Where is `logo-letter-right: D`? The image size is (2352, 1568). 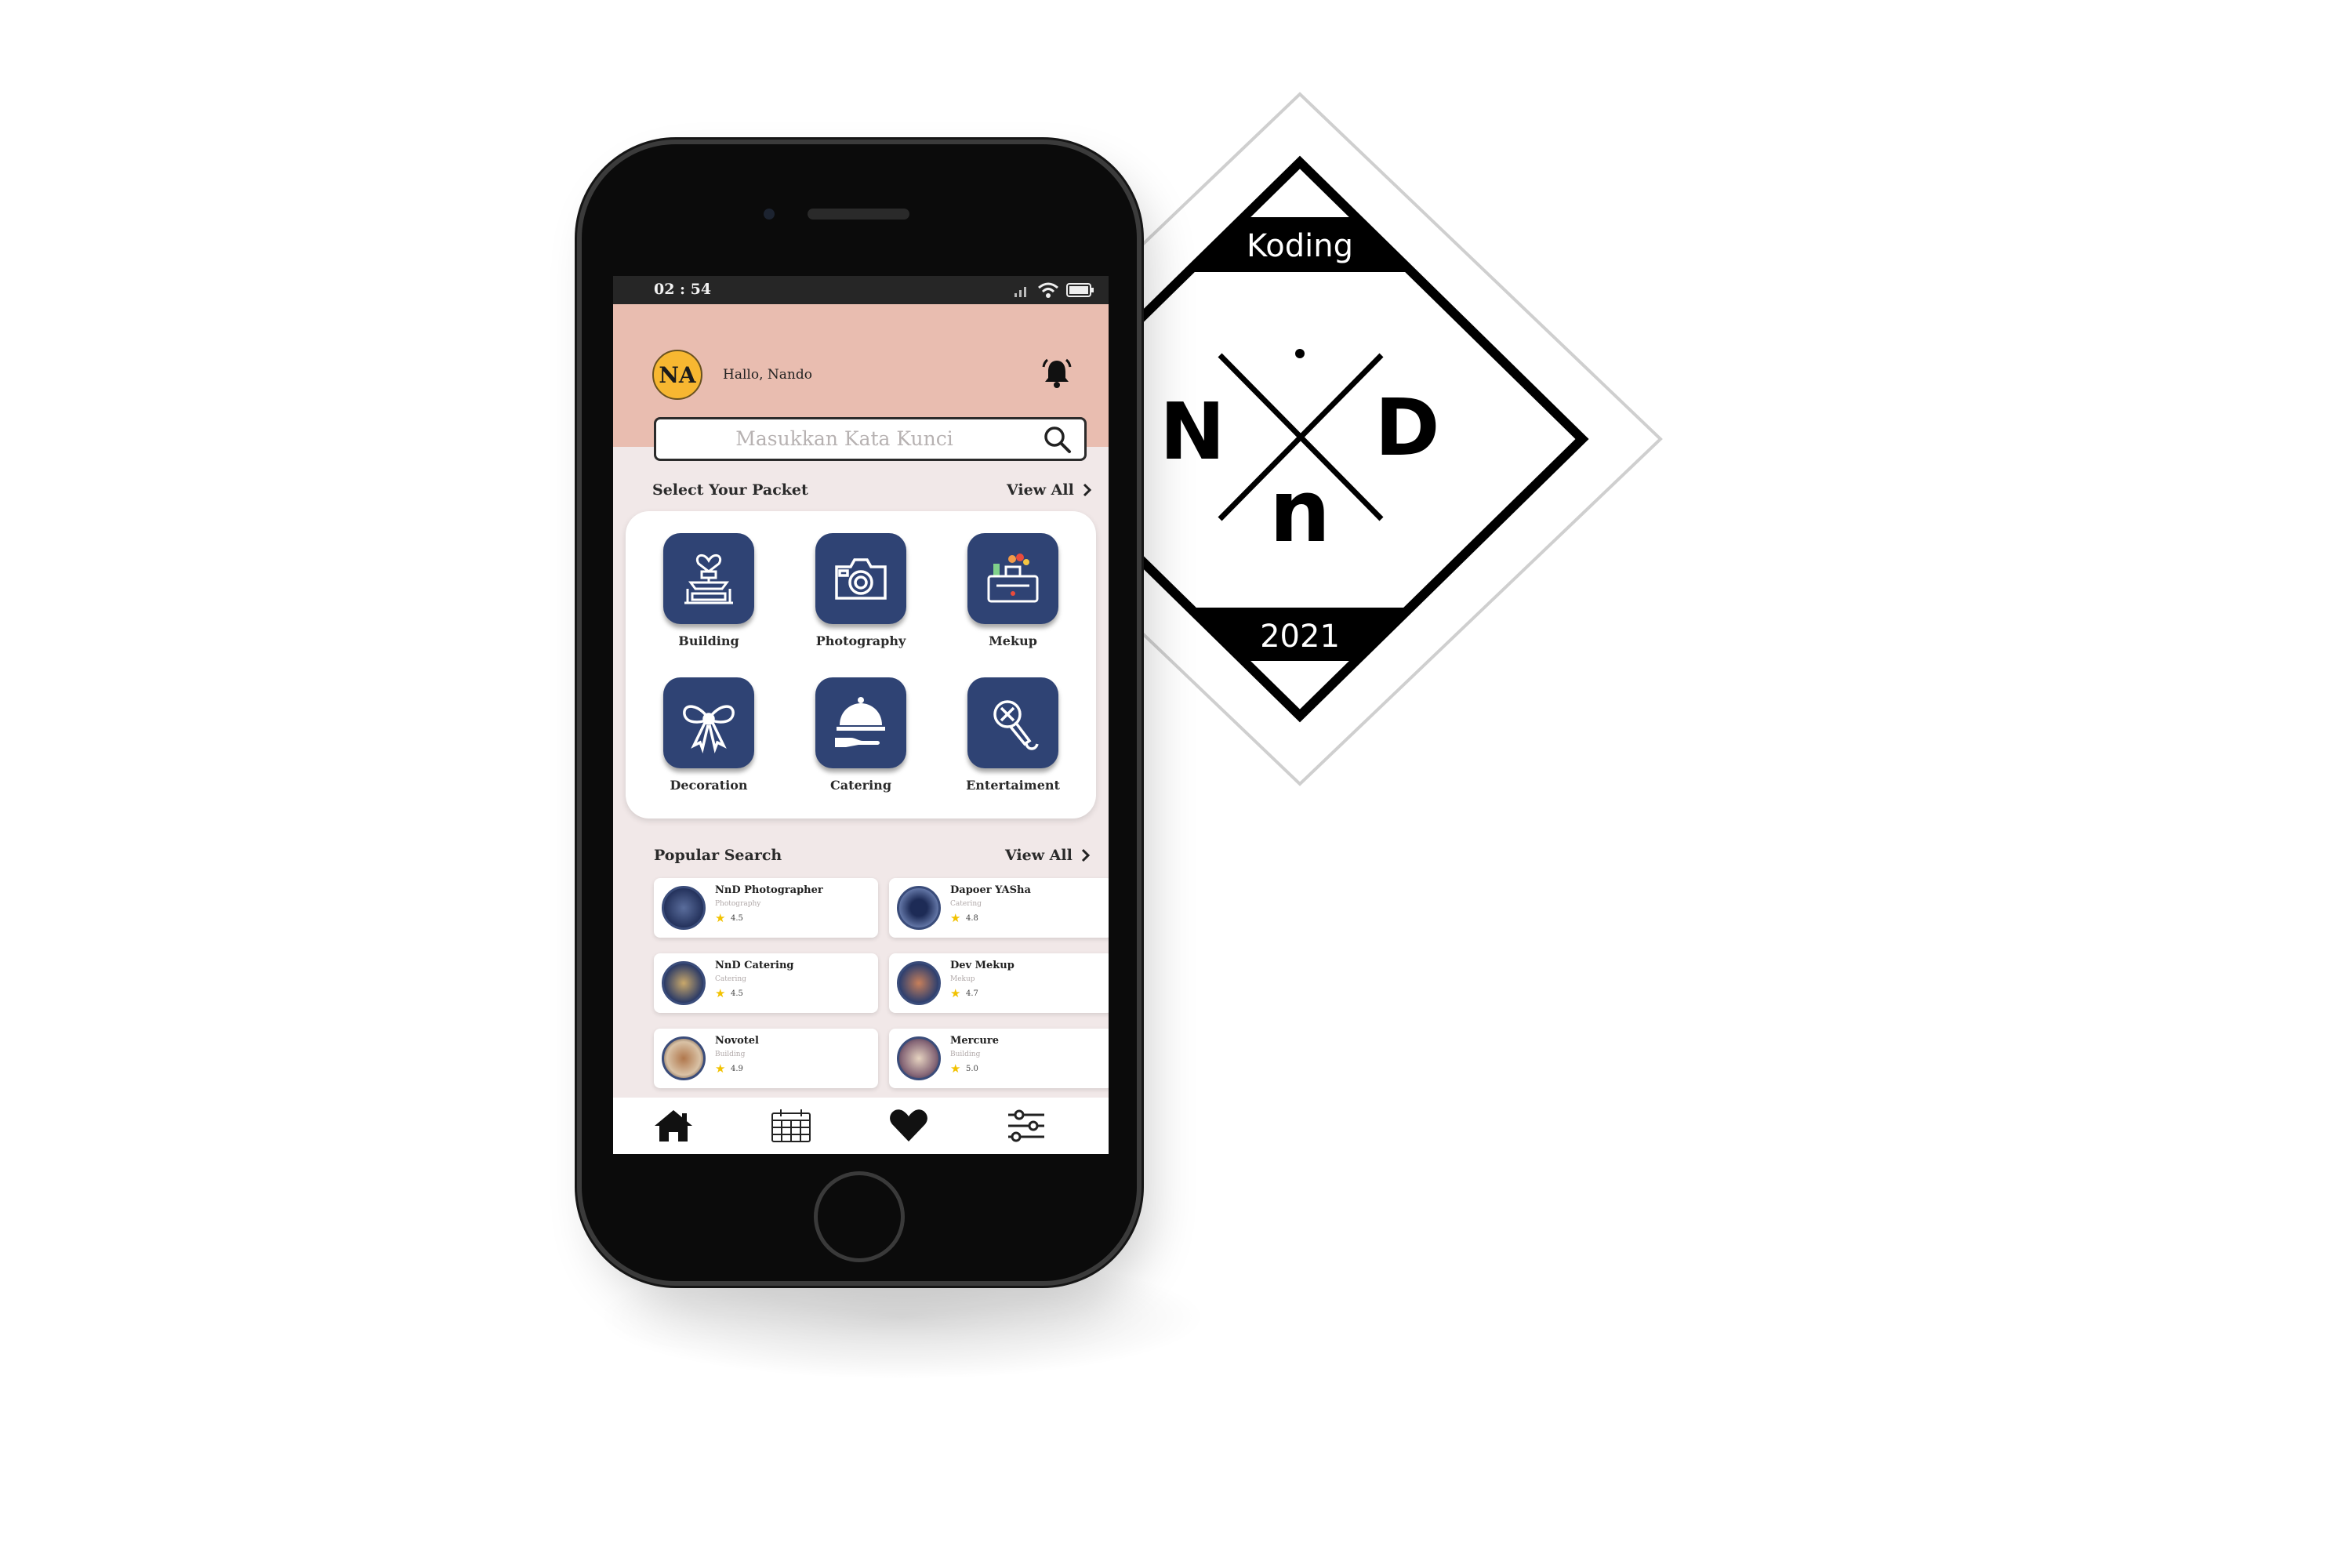 logo-letter-right: D is located at coordinates (1406, 428).